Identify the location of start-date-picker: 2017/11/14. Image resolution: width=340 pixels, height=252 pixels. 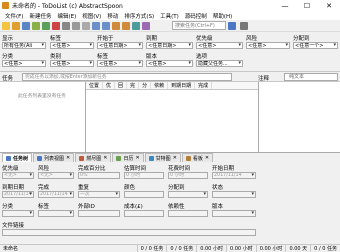
(234, 175).